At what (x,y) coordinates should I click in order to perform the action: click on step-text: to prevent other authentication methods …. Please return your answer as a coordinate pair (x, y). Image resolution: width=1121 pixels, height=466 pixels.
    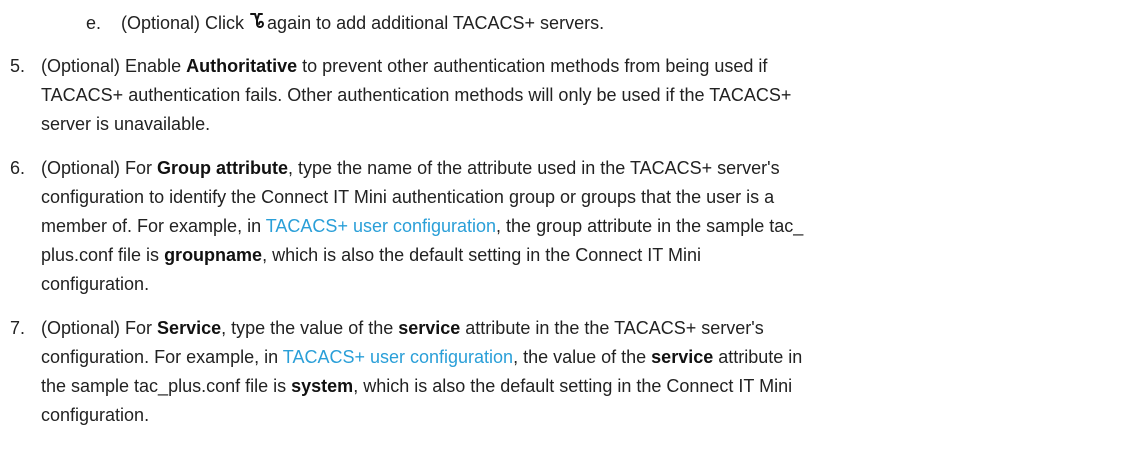
    Looking at the image, I should click on (532, 66).